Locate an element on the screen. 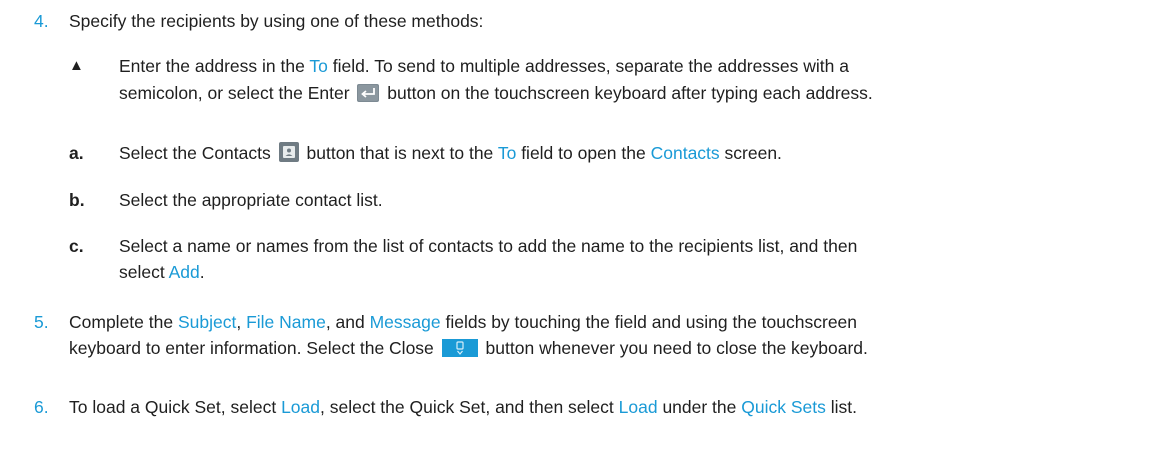 The width and height of the screenshot is (1153, 476). step-6-mid-2: under the is located at coordinates (699, 407).